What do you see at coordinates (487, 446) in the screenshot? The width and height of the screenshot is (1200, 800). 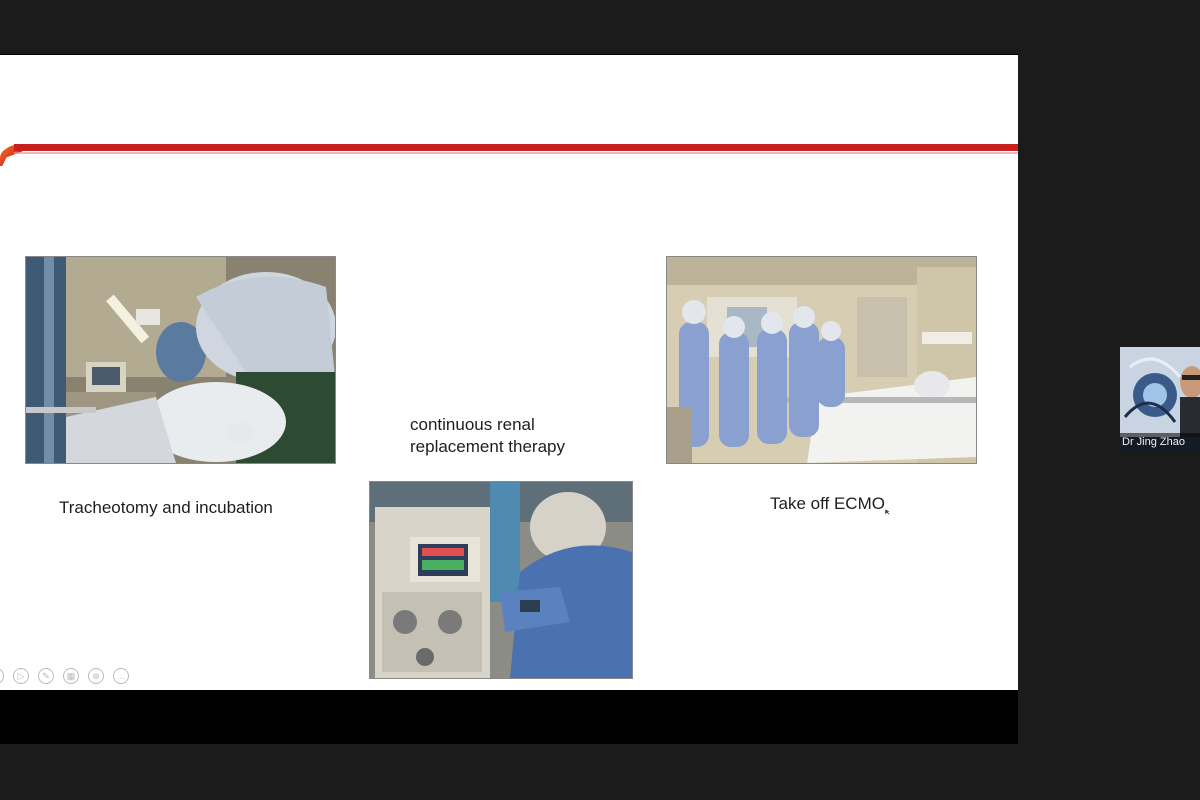 I see `caption-crrt-line2: replacement therapy` at bounding box center [487, 446].